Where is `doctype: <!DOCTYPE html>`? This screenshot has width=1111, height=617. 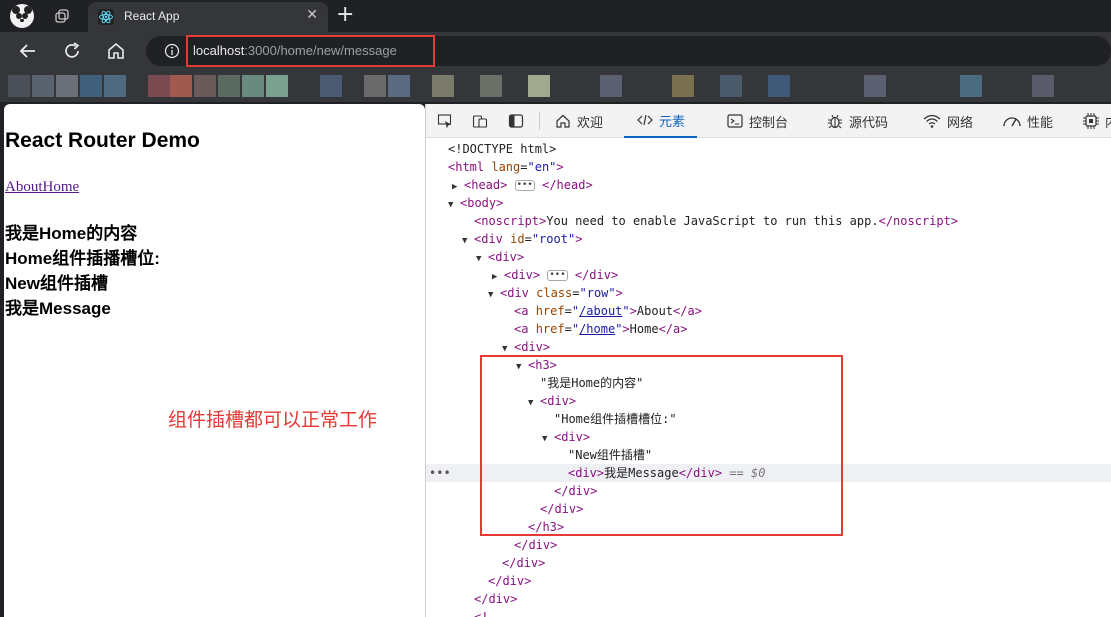 doctype: <!DOCTYPE html> is located at coordinates (502, 149).